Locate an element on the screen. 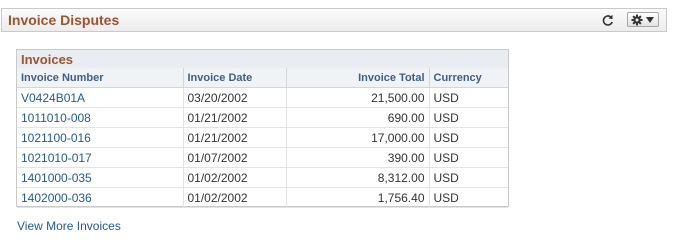  pagelet-title: Invoice Disputes is located at coordinates (64, 20).